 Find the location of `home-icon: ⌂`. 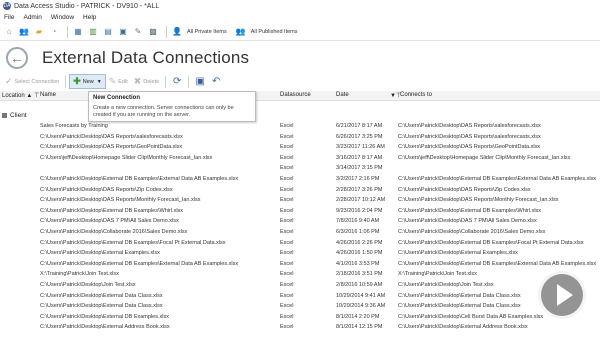

home-icon: ⌂ is located at coordinates (9, 32).